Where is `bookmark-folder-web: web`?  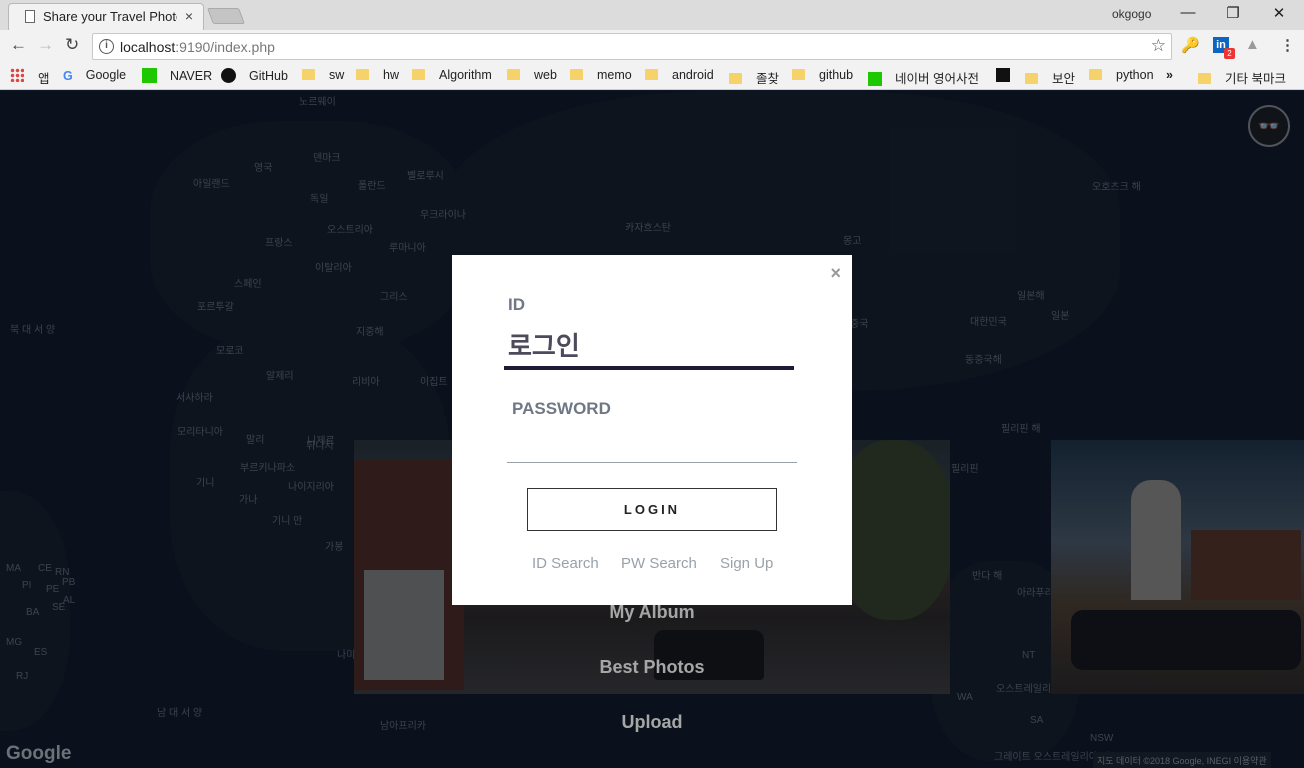 bookmark-folder-web: web is located at coordinates (532, 75).